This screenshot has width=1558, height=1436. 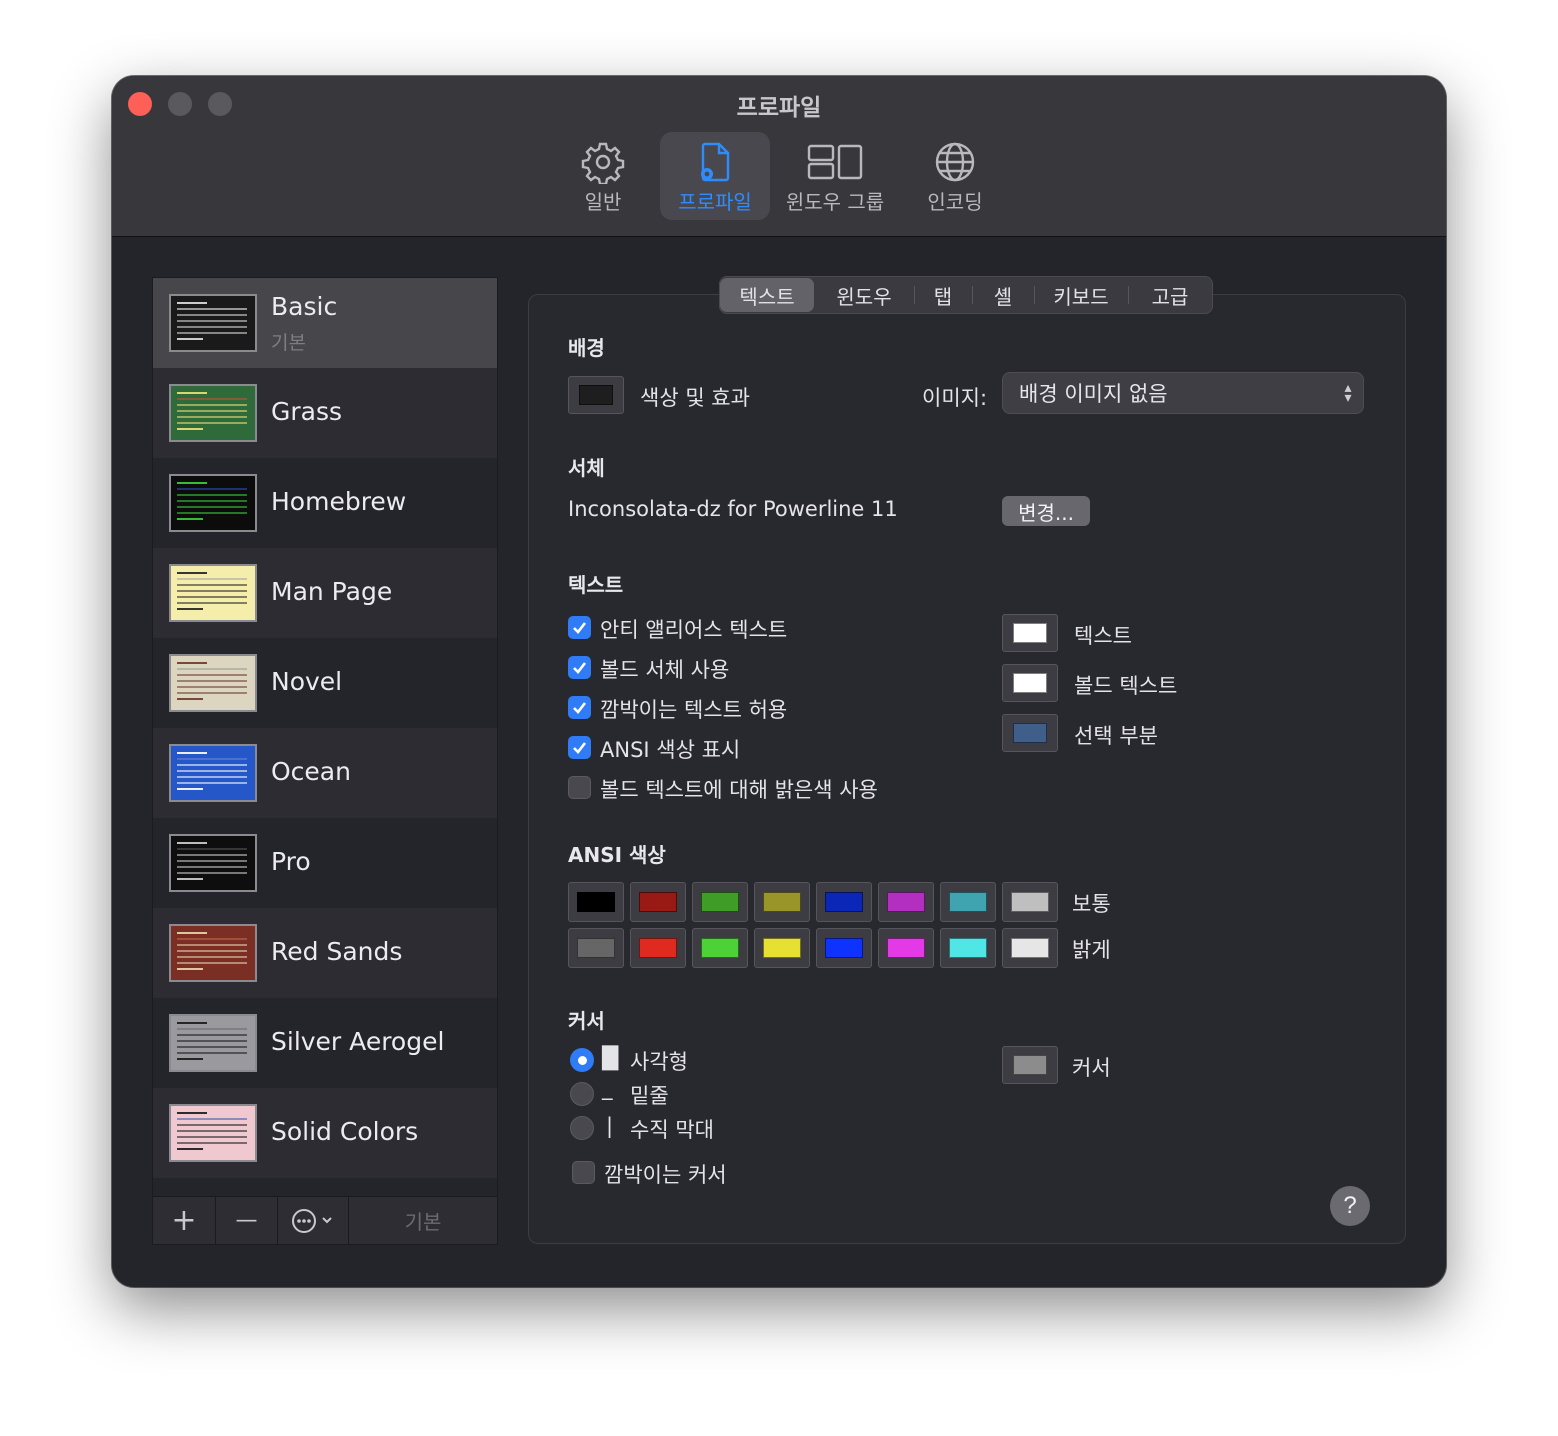 I want to click on set-default-button: 기본, so click(x=423, y=1220).